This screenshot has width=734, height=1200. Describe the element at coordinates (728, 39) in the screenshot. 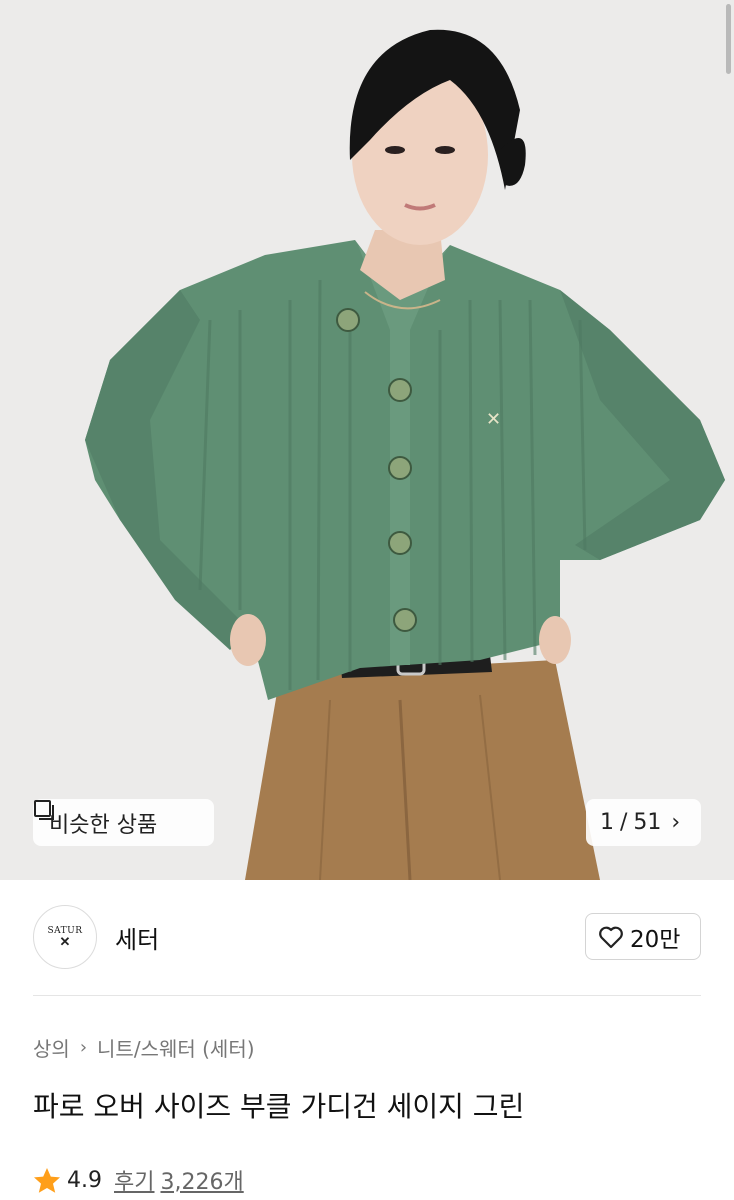

I see `scrollbar` at that location.